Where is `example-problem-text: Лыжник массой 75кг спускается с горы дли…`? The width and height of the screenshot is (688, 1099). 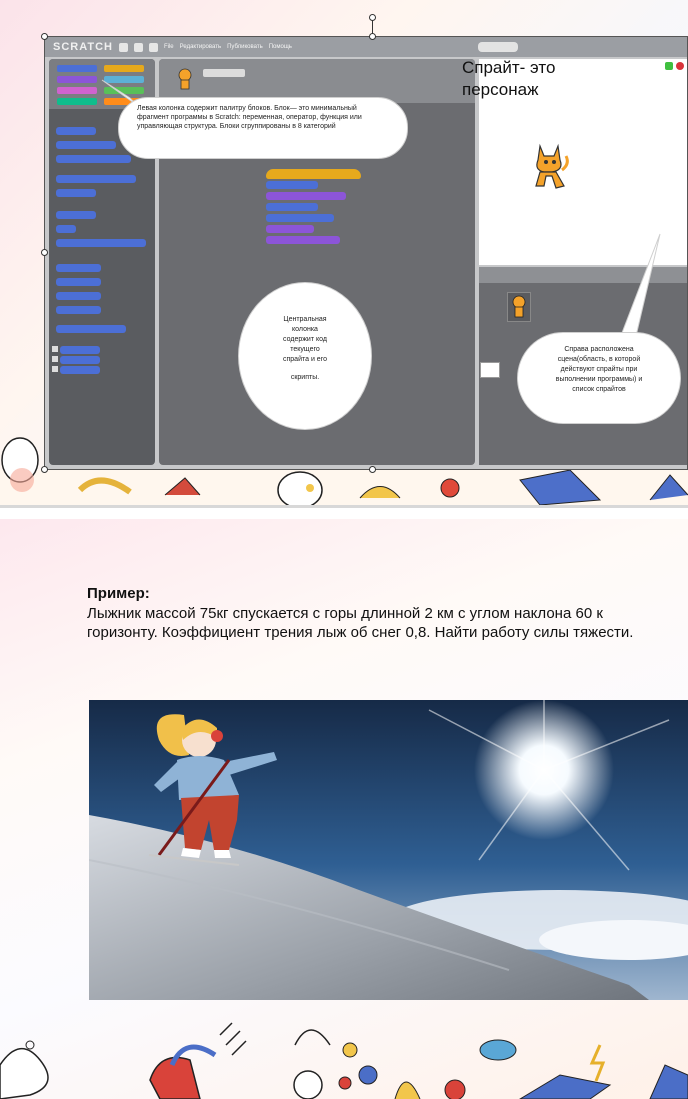 example-problem-text: Лыжник массой 75кг спускается с горы дли… is located at coordinates (360, 623).